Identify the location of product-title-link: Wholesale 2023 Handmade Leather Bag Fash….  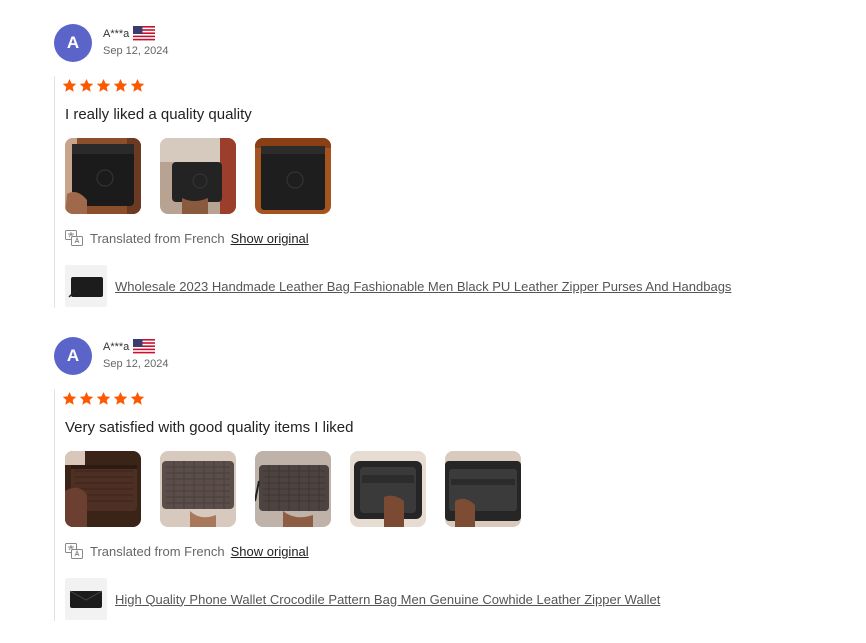
(423, 286).